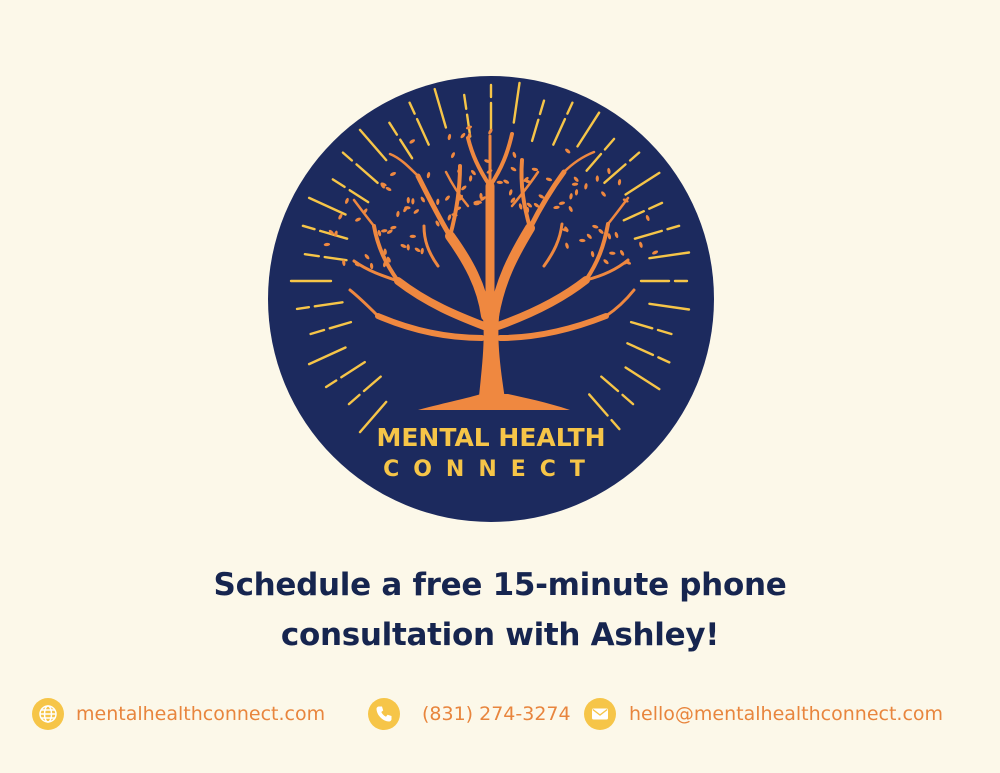 The image size is (1000, 773). What do you see at coordinates (491, 469) in the screenshot?
I see `brand-name-line2: CONNECT` at bounding box center [491, 469].